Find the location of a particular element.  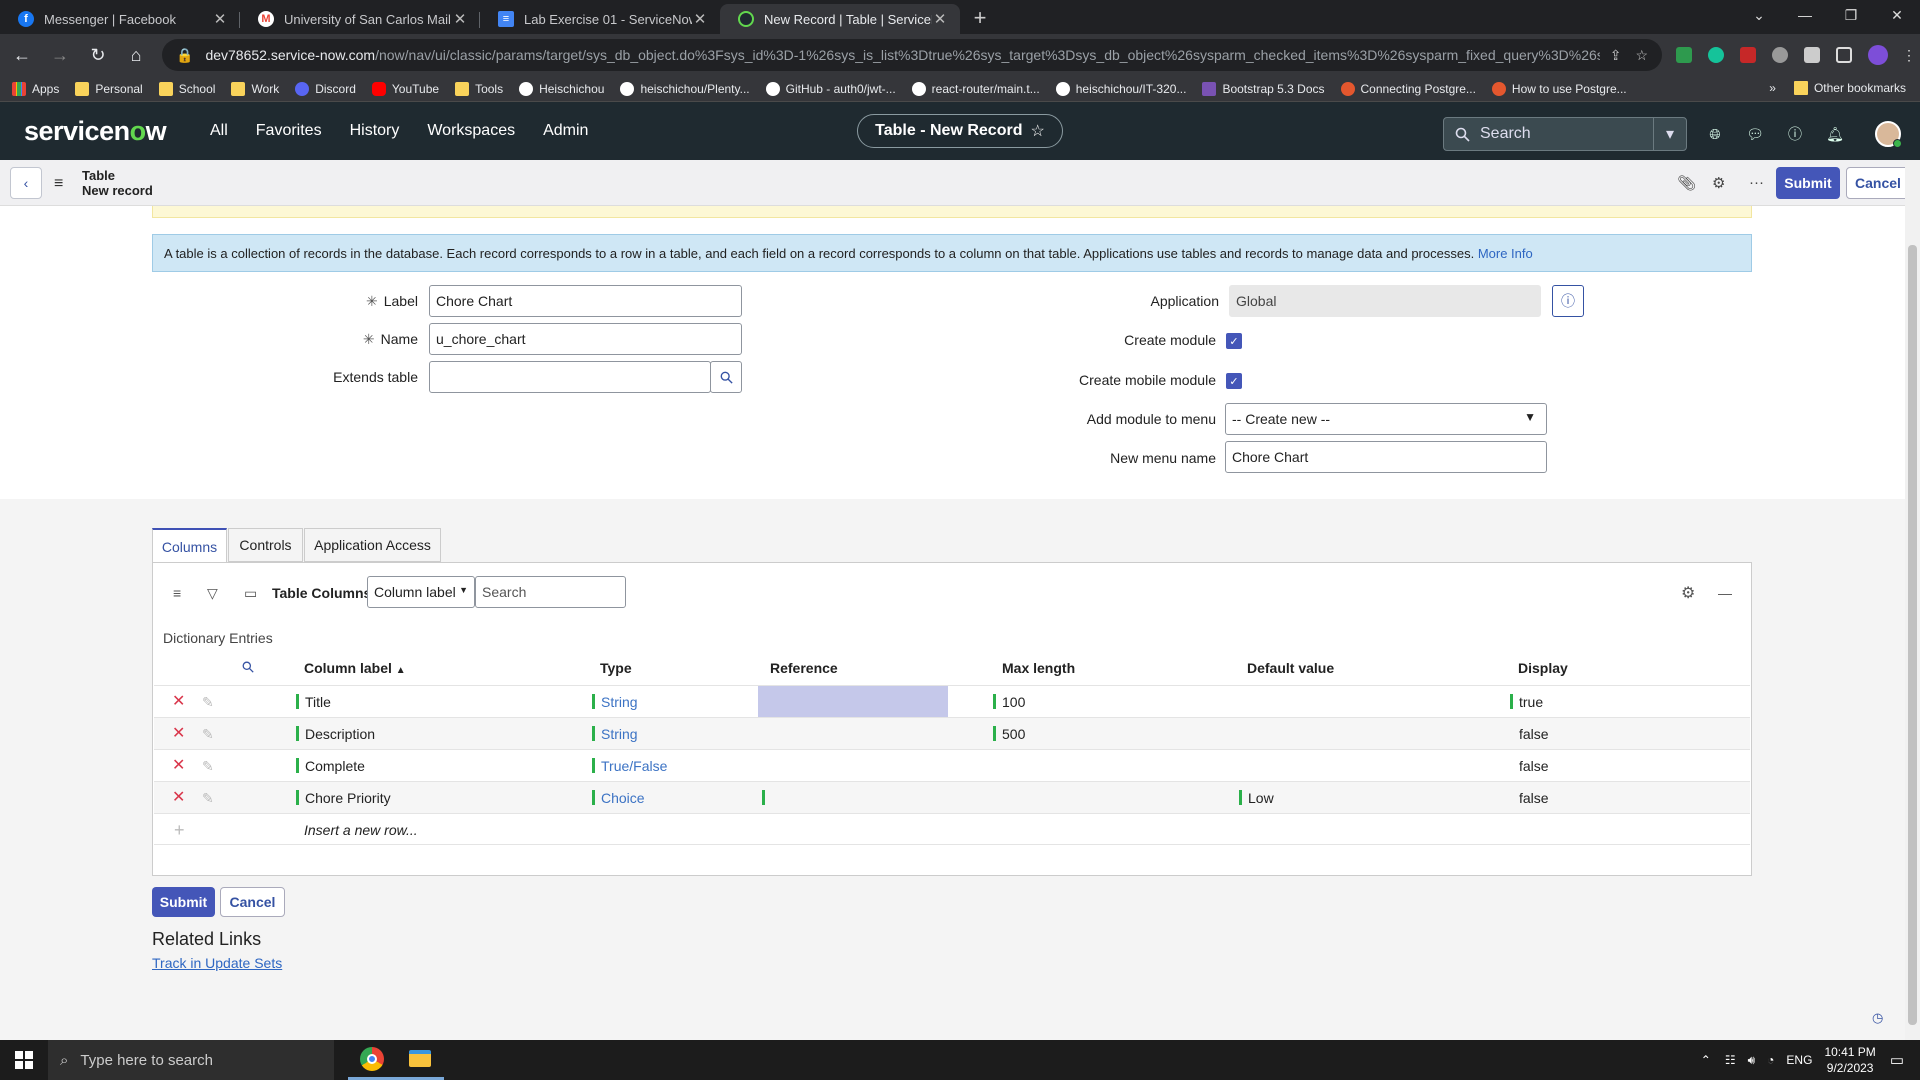

create-module-checkbox: ✓ is located at coordinates (1234, 341).